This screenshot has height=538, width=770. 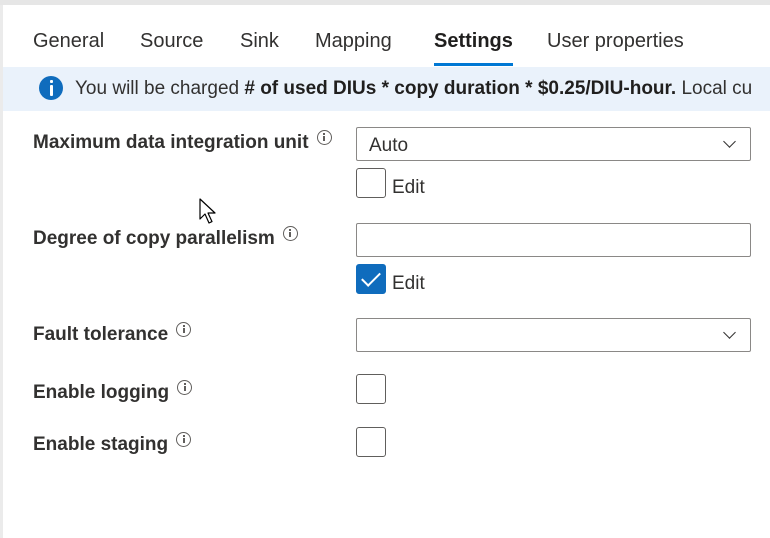 I want to click on parallelism-edit-checkbox, so click(x=371, y=279).